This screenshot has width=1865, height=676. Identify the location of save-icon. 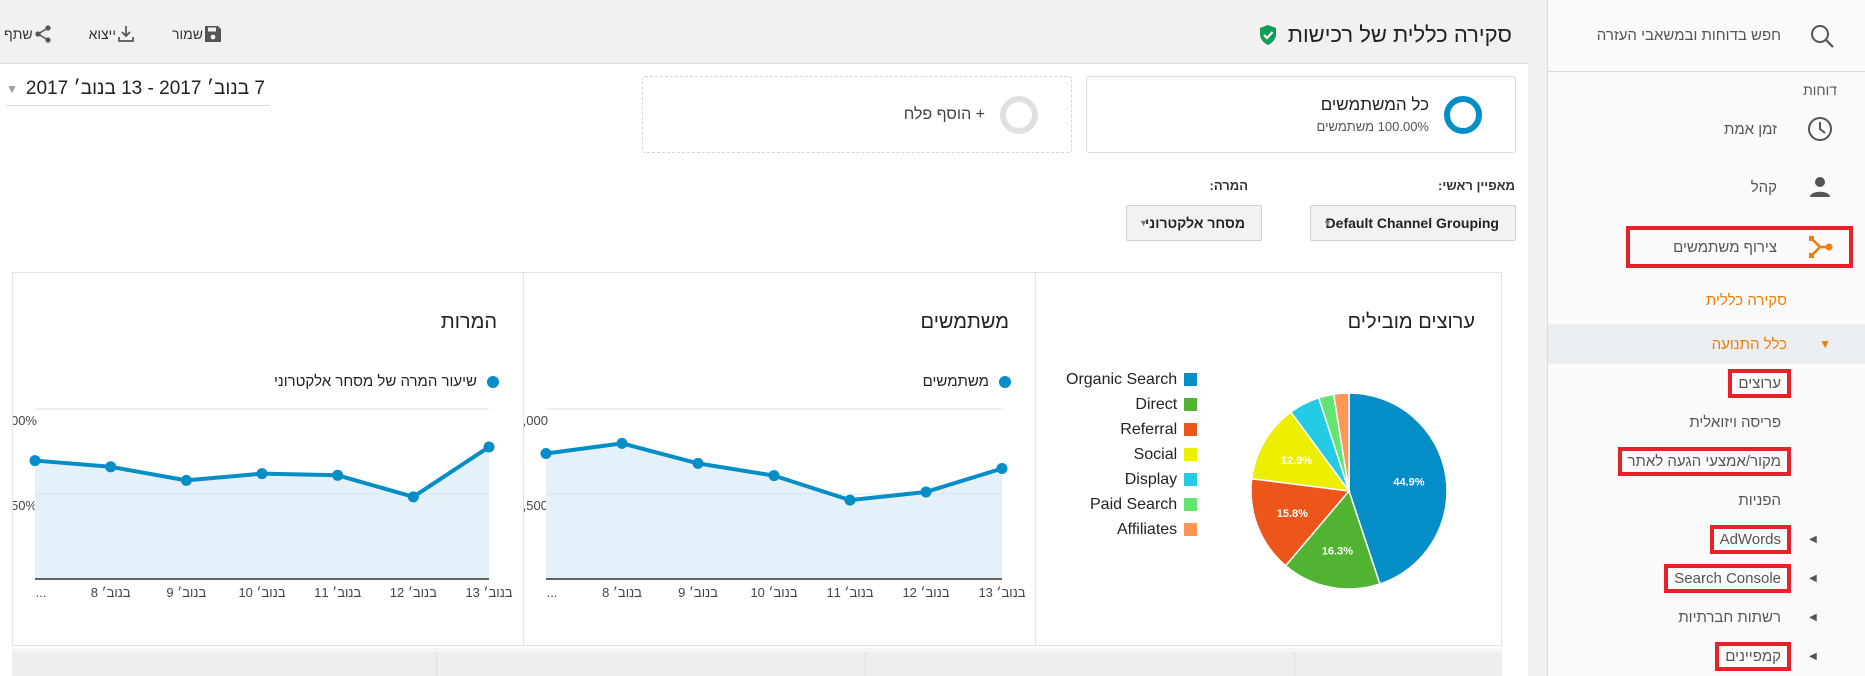
(212, 34).